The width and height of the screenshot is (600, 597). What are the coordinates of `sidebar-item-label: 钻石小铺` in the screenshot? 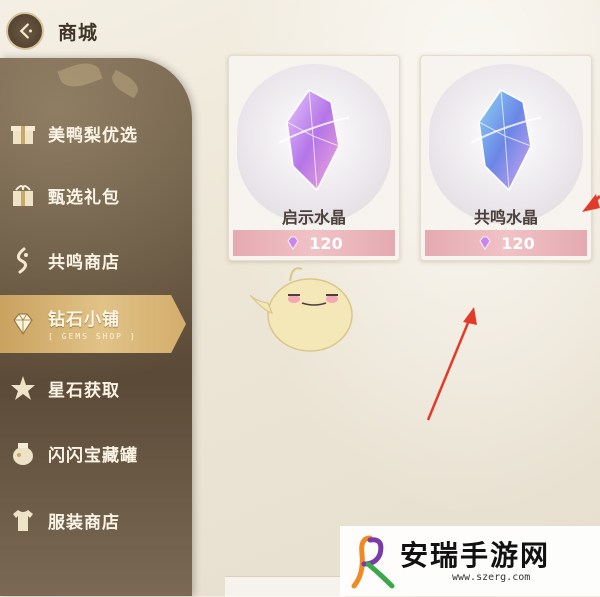 It's located at (84, 320).